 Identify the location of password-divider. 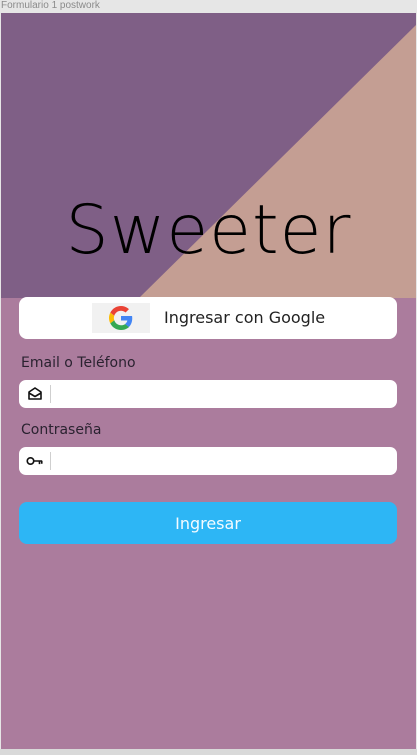
(50, 461).